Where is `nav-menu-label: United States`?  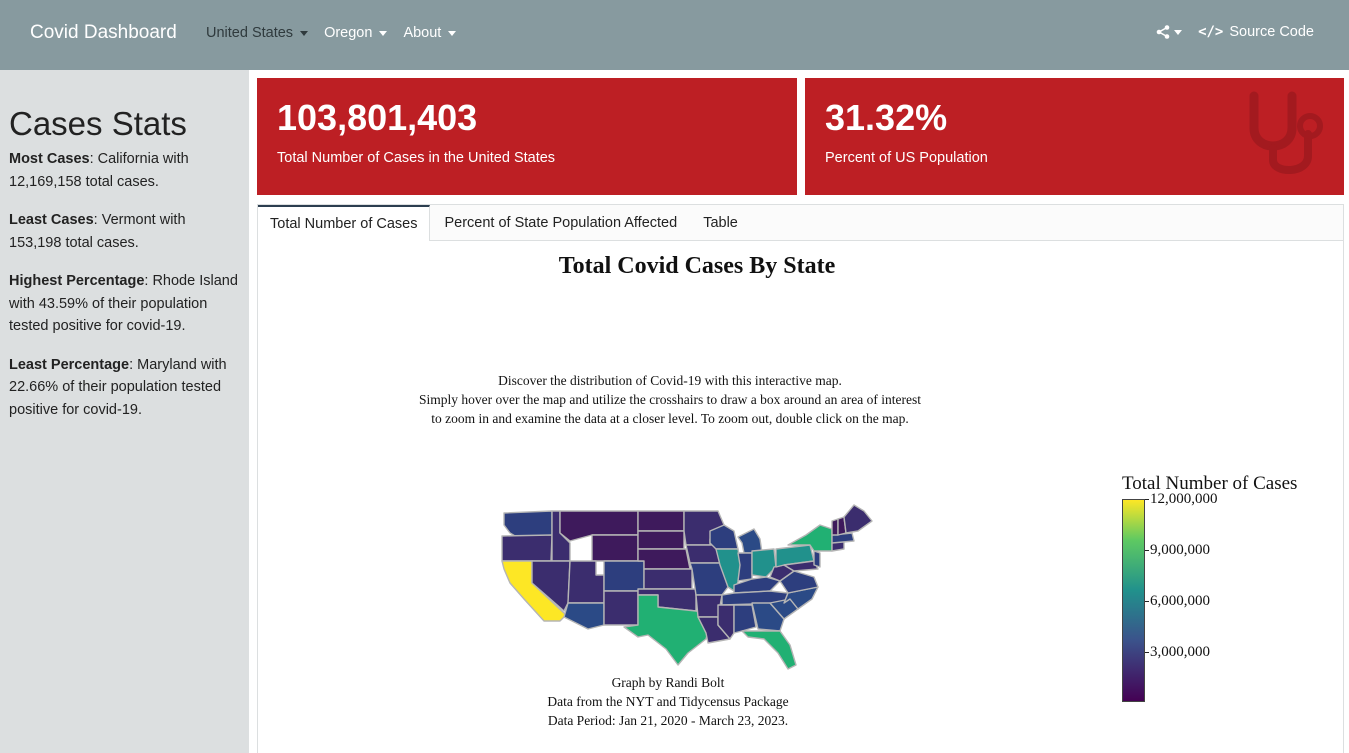 nav-menu-label: United States is located at coordinates (250, 33).